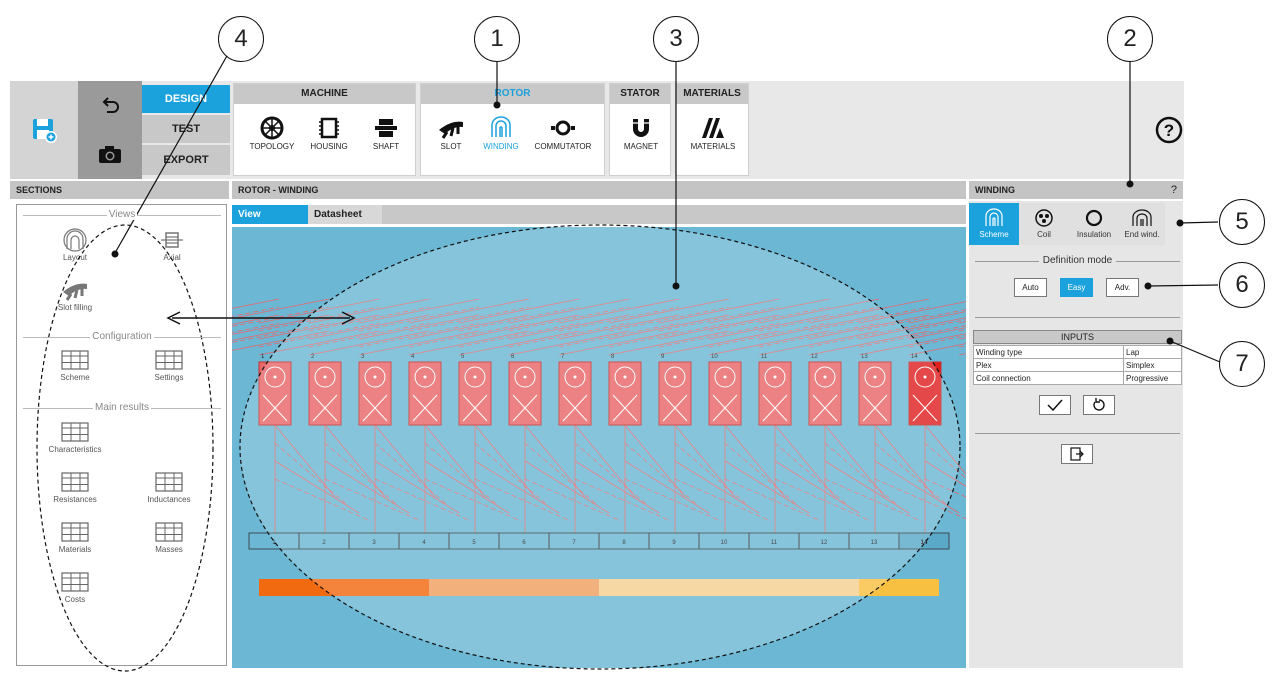 This screenshot has width=1282, height=693. What do you see at coordinates (186, 99) in the screenshot?
I see `design-mode-button: DESIGN` at bounding box center [186, 99].